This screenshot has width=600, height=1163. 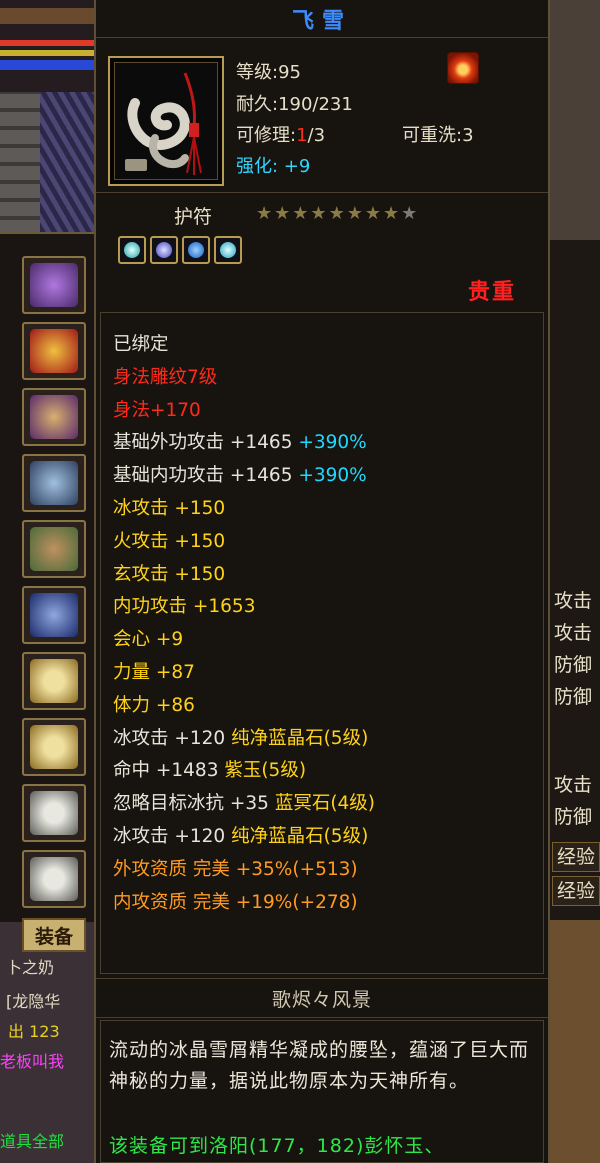 What do you see at coordinates (463, 68) in the screenshot?
I see `fire-element-icon` at bounding box center [463, 68].